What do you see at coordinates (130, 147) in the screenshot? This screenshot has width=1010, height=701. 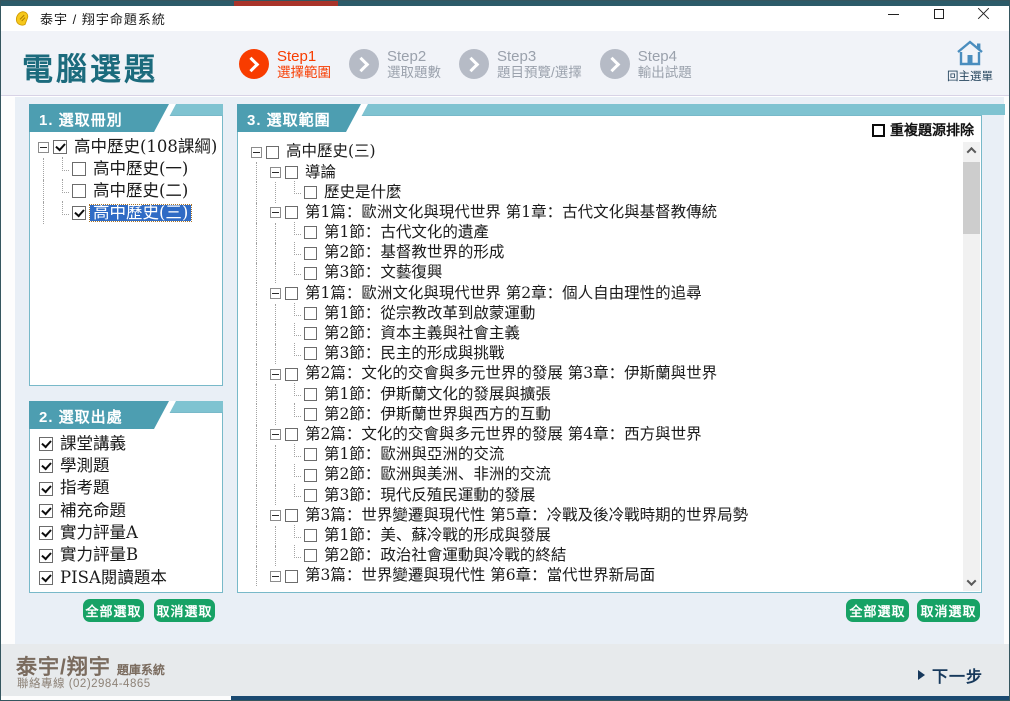 I see `tree-row: 高中歷史(108課綱)` at bounding box center [130, 147].